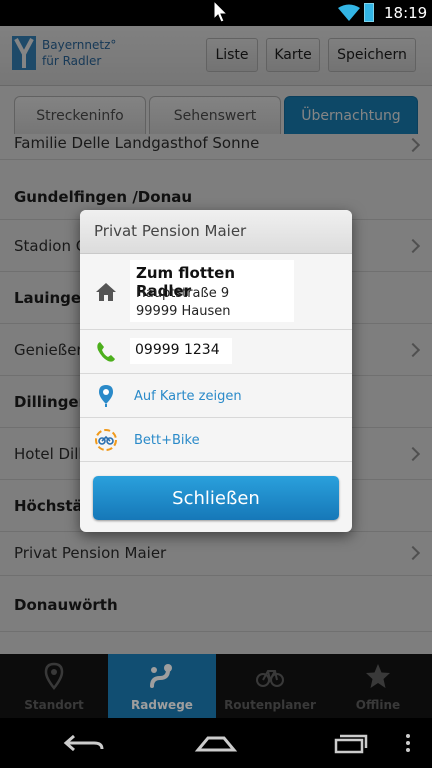  I want to click on phone-box: 09999 1234, so click(181, 351).